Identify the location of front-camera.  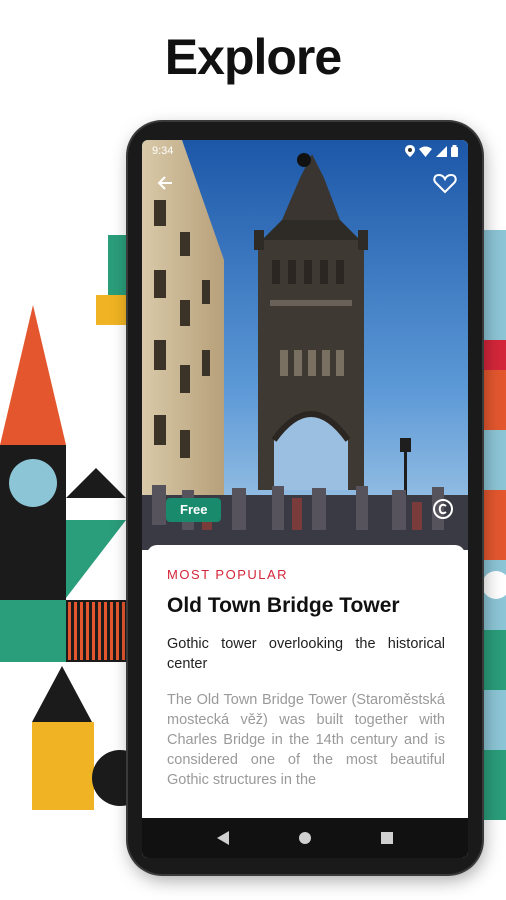
(304, 160).